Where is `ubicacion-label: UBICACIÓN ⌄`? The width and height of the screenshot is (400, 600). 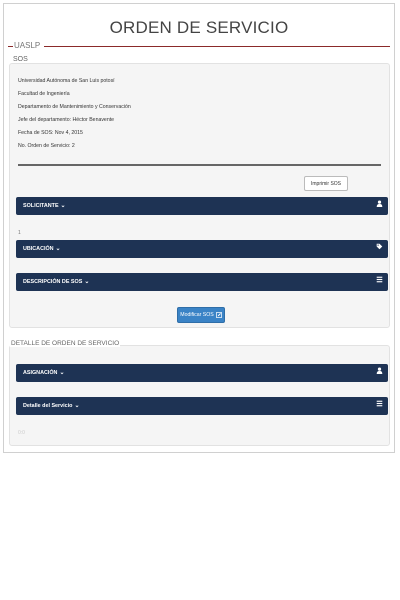
ubicacion-label: UBICACIÓN ⌄ is located at coordinates (42, 249).